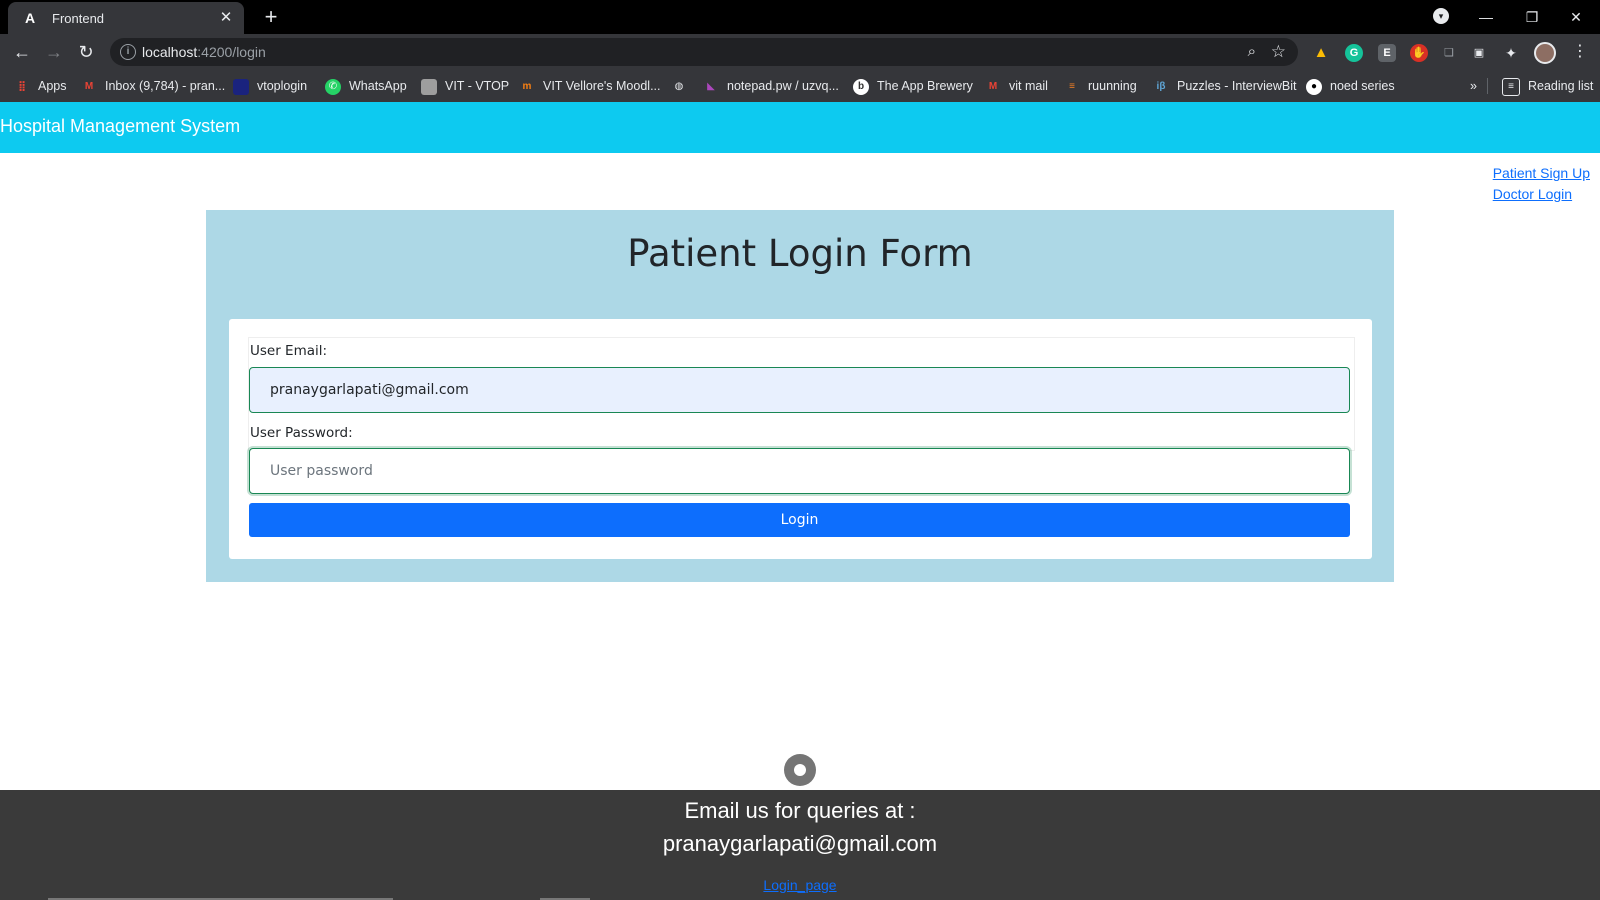 The height and width of the screenshot is (900, 1600). I want to click on bookmarks-overflow-icon: », so click(1473, 86).